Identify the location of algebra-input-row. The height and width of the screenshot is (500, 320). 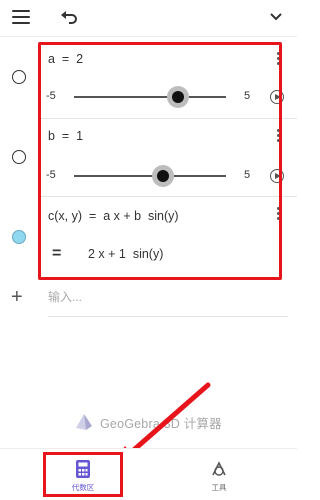
(168, 302).